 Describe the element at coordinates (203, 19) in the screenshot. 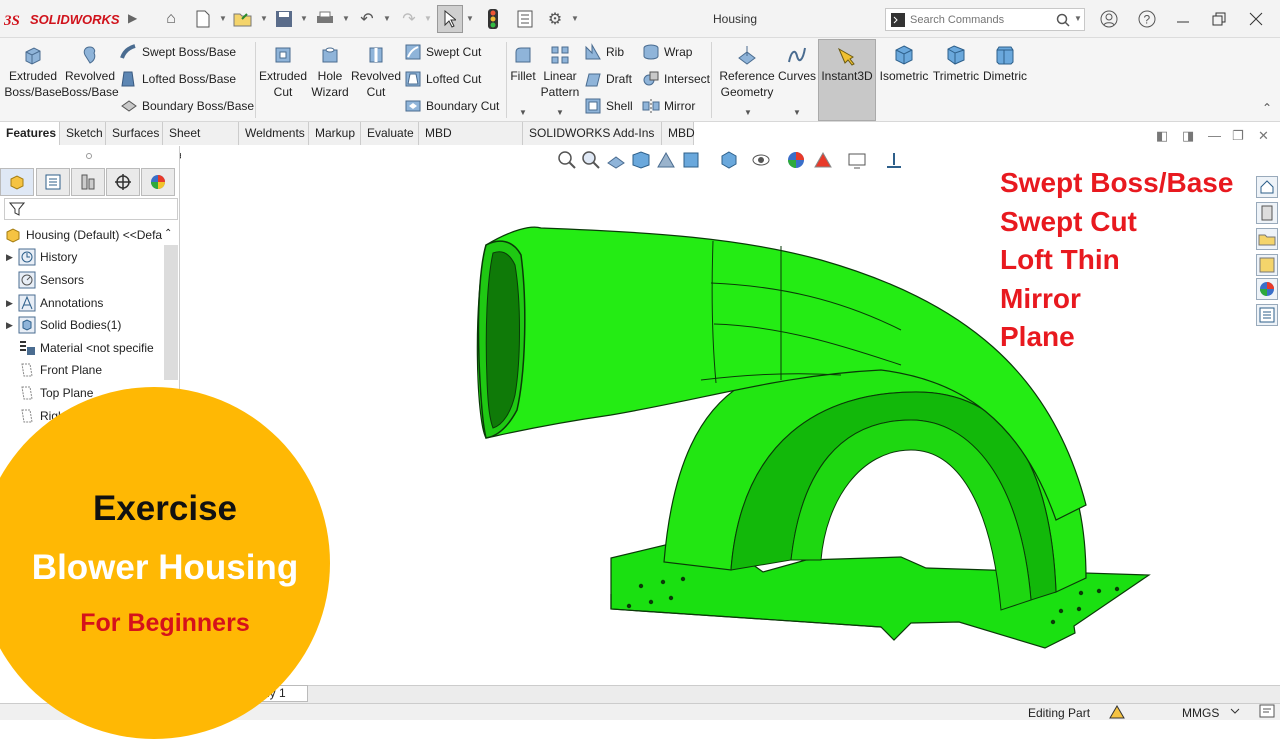

I see `new-document-icon` at that location.